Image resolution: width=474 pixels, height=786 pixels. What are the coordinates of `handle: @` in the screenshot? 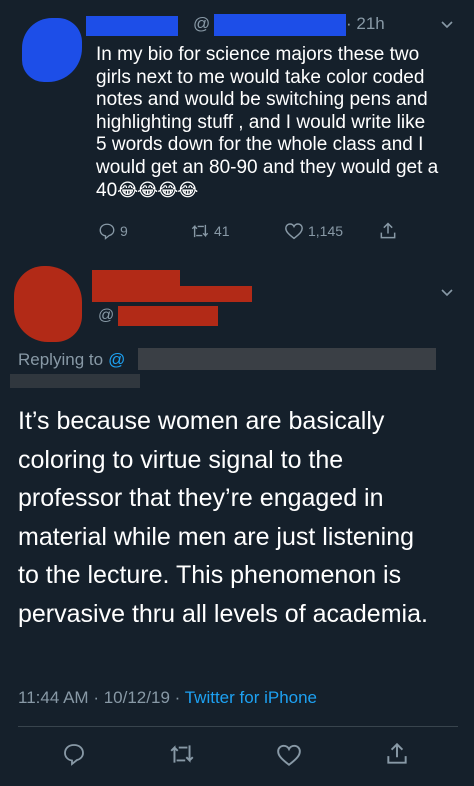 It's located at (202, 23).